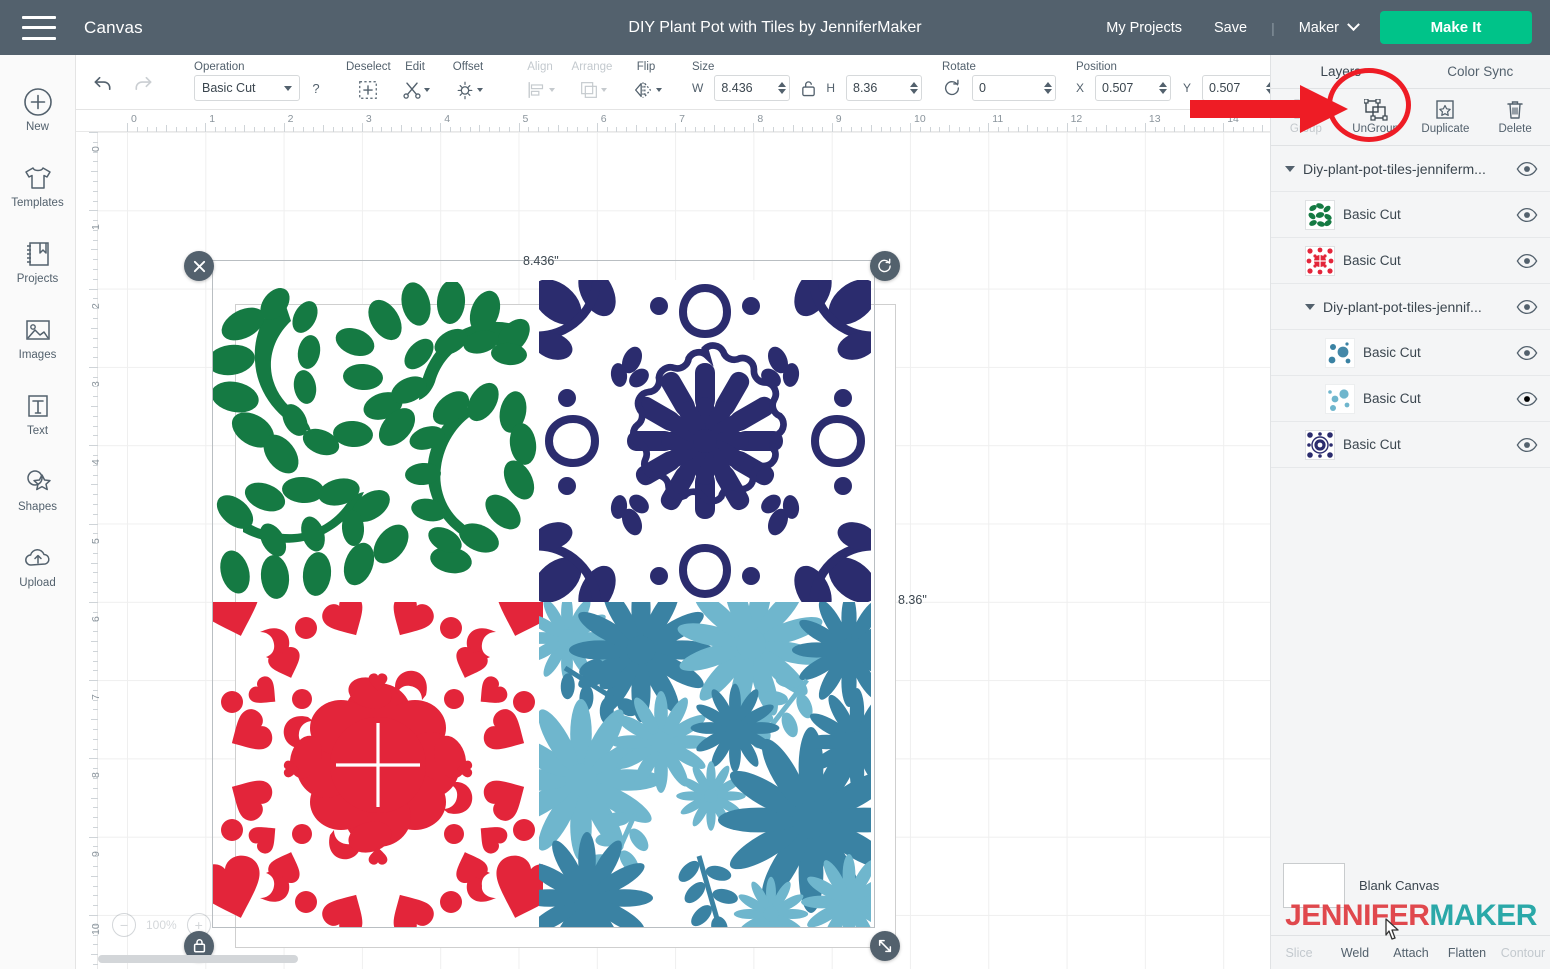 Image resolution: width=1550 pixels, height=969 pixels. Describe the element at coordinates (748, 88) in the screenshot. I see `size-width-input` at that location.